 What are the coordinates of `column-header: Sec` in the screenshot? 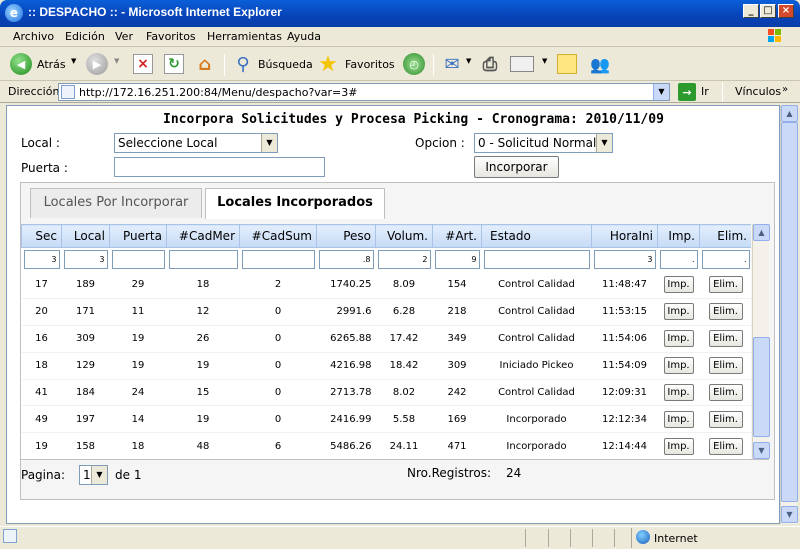 It's located at (41, 236).